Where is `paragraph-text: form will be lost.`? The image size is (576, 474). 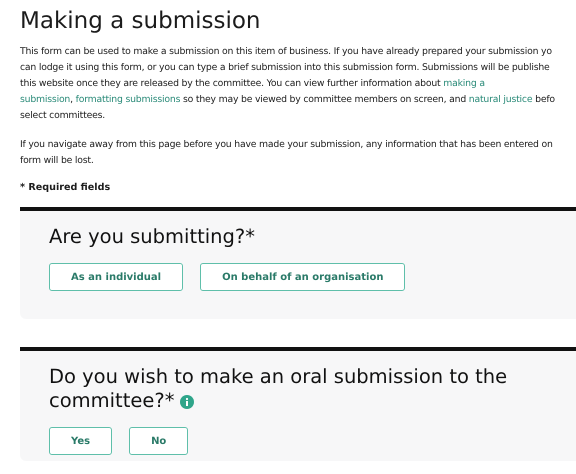 paragraph-text: form will be lost. is located at coordinates (57, 160).